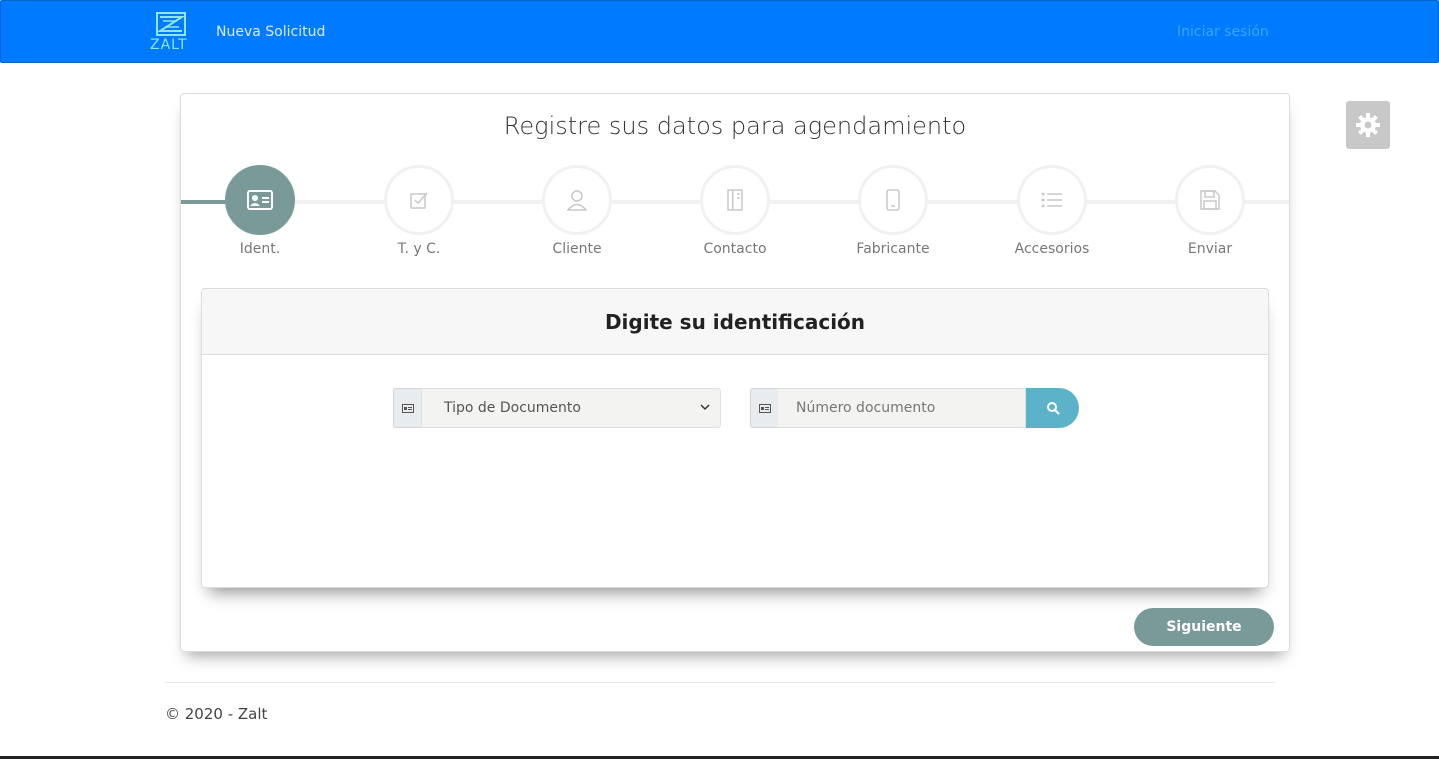  What do you see at coordinates (705, 407) in the screenshot?
I see `chevron-down-icon` at bounding box center [705, 407].